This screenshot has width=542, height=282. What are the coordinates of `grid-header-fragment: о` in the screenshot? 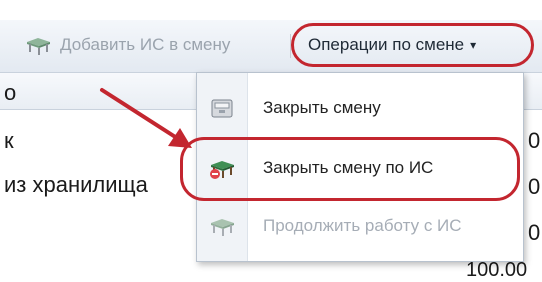 It's located at (10, 92).